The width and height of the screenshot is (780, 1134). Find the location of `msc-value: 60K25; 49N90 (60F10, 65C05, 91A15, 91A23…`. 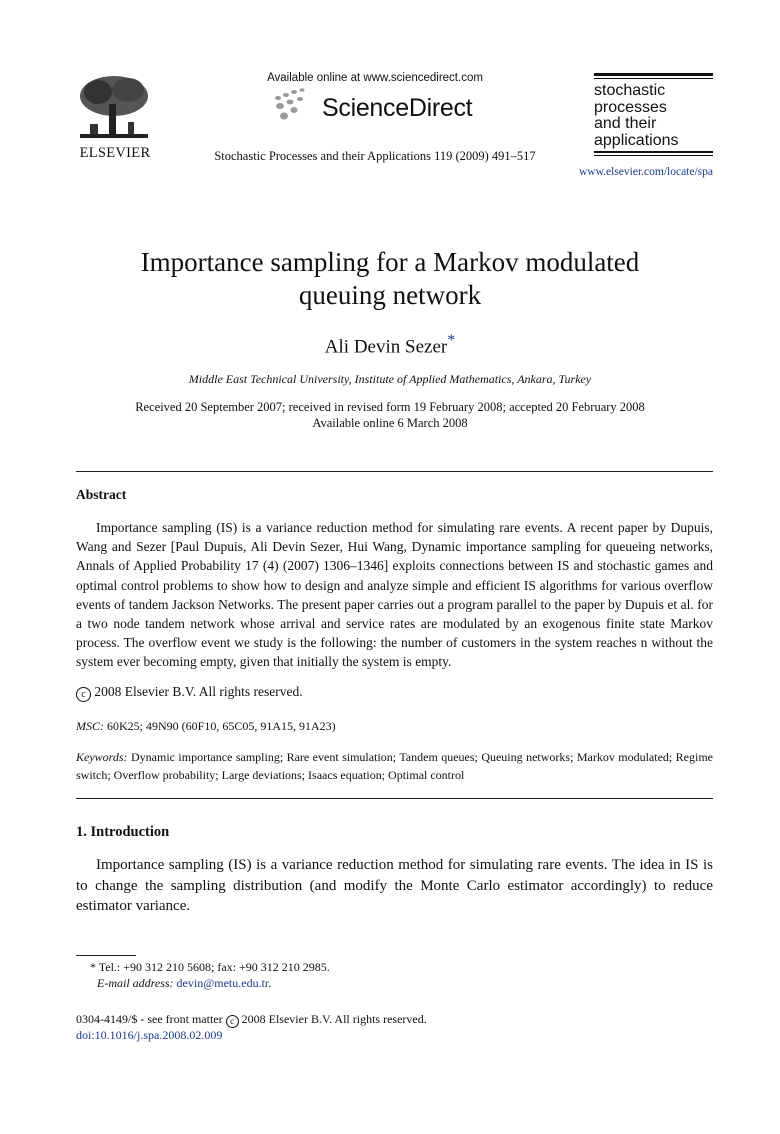

msc-value: 60K25; 49N90 (60F10, 65C05, 91A15, 91A23… is located at coordinates (221, 726).